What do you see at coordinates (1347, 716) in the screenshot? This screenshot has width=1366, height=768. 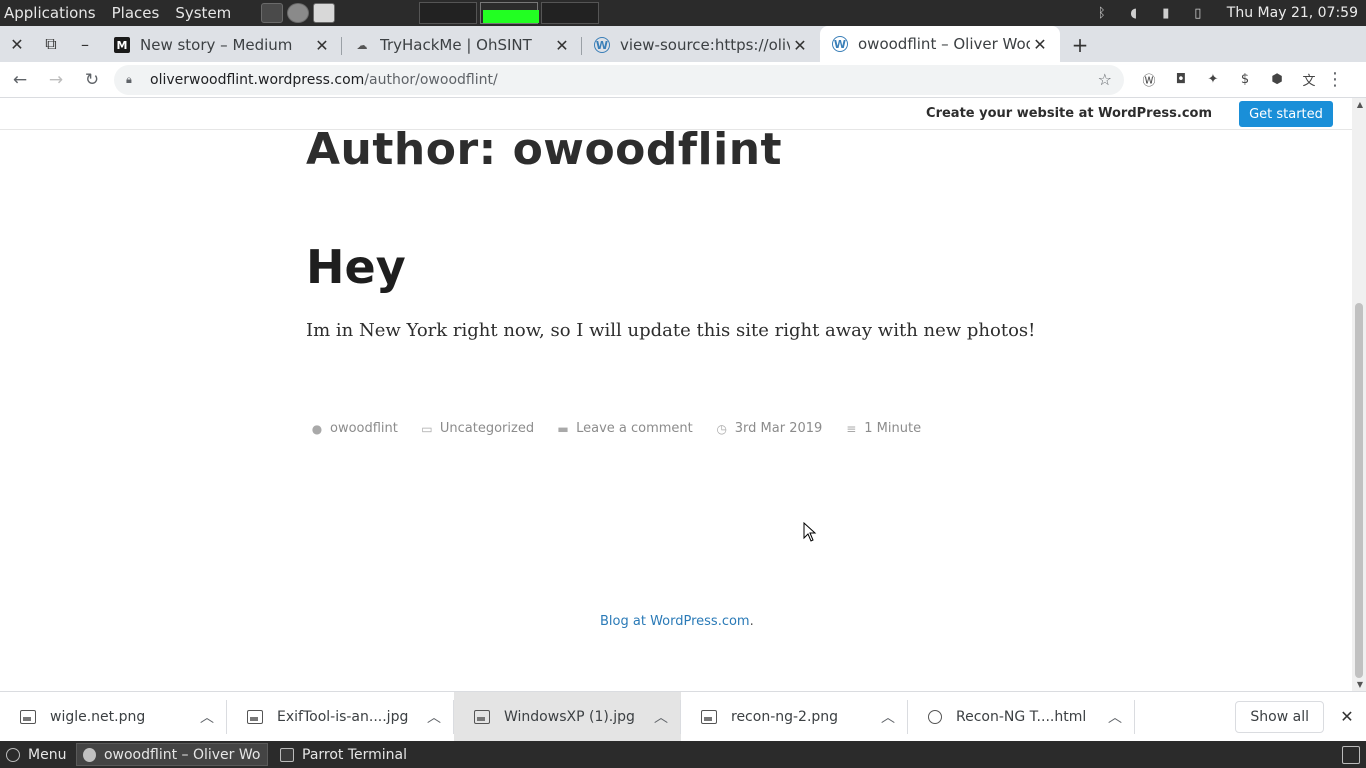 I see `close-download-shelf-icon: ✕` at bounding box center [1347, 716].